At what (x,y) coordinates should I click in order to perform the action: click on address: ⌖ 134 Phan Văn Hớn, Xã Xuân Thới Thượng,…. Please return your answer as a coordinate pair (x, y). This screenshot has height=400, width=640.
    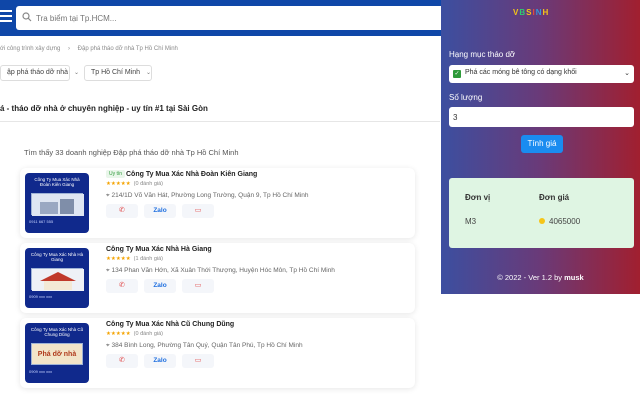
    Looking at the image, I should click on (220, 271).